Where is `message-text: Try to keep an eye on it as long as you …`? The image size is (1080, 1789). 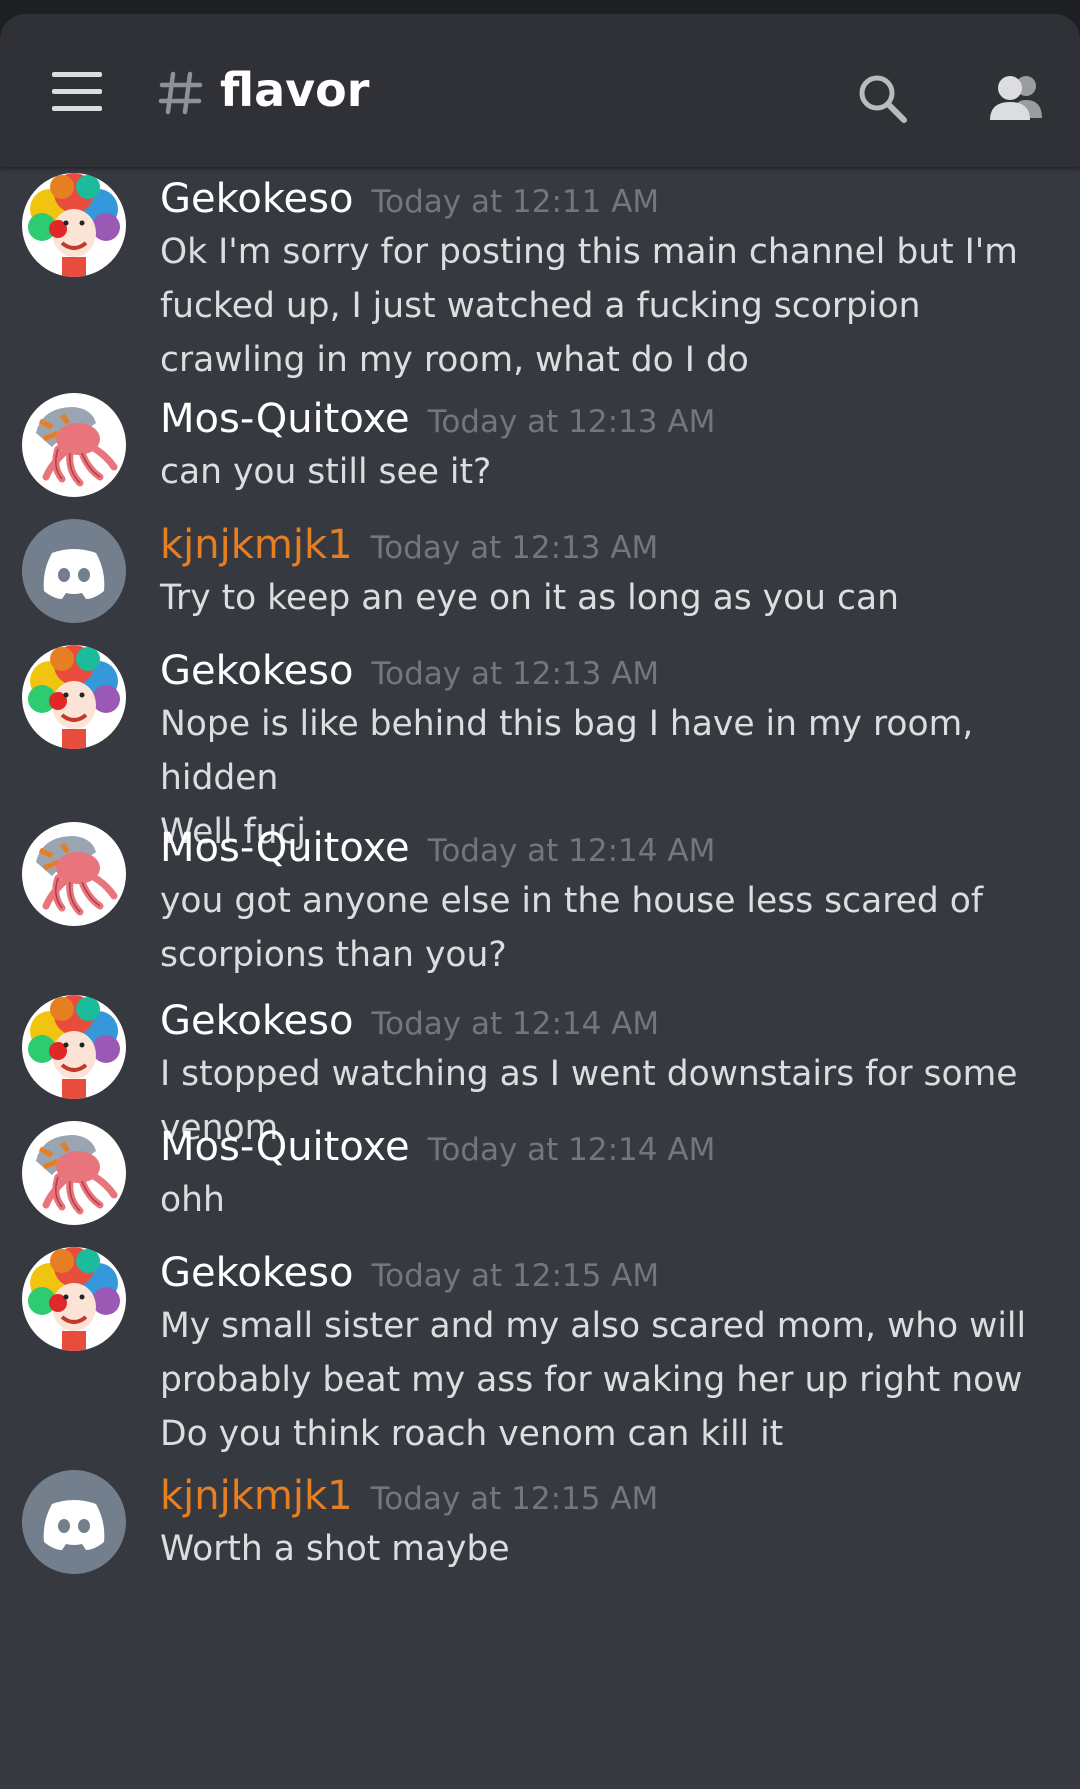 message-text: Try to keep an eye on it as long as you … is located at coordinates (529, 598).